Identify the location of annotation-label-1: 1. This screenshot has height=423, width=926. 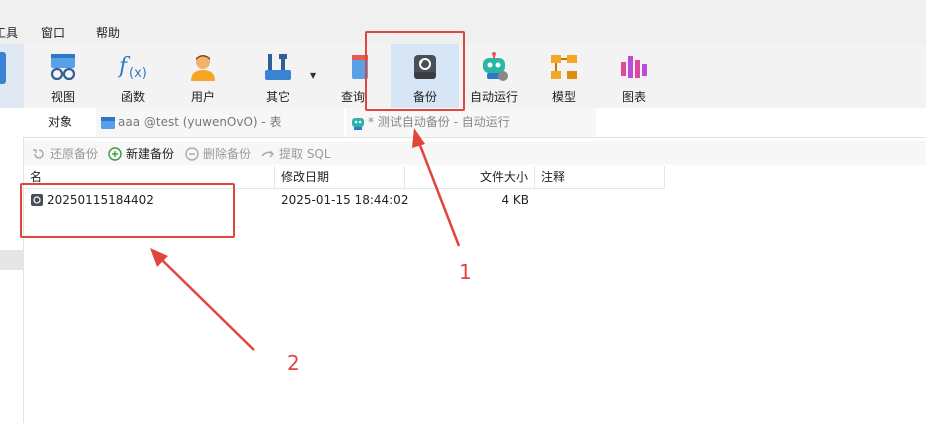
(465, 272).